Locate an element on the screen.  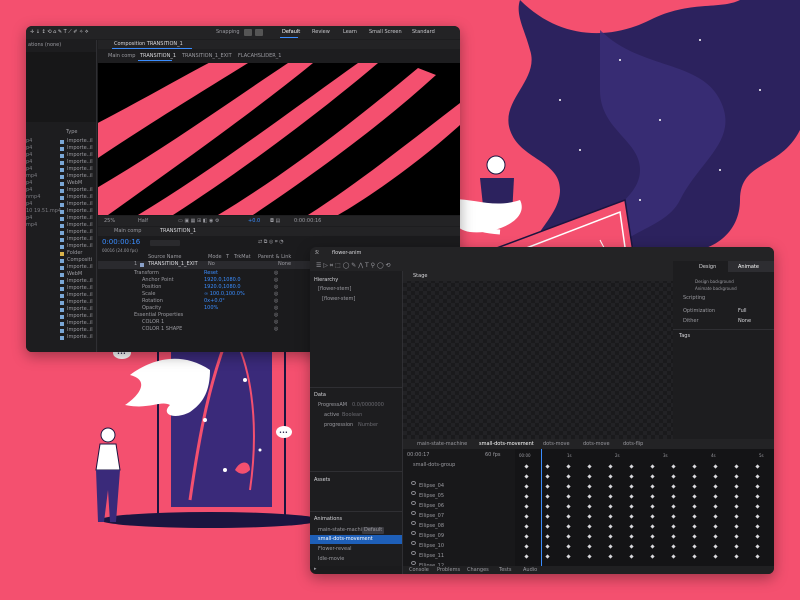
rive-layer-row: Ellipse_11 is located at coordinates (462, 550).